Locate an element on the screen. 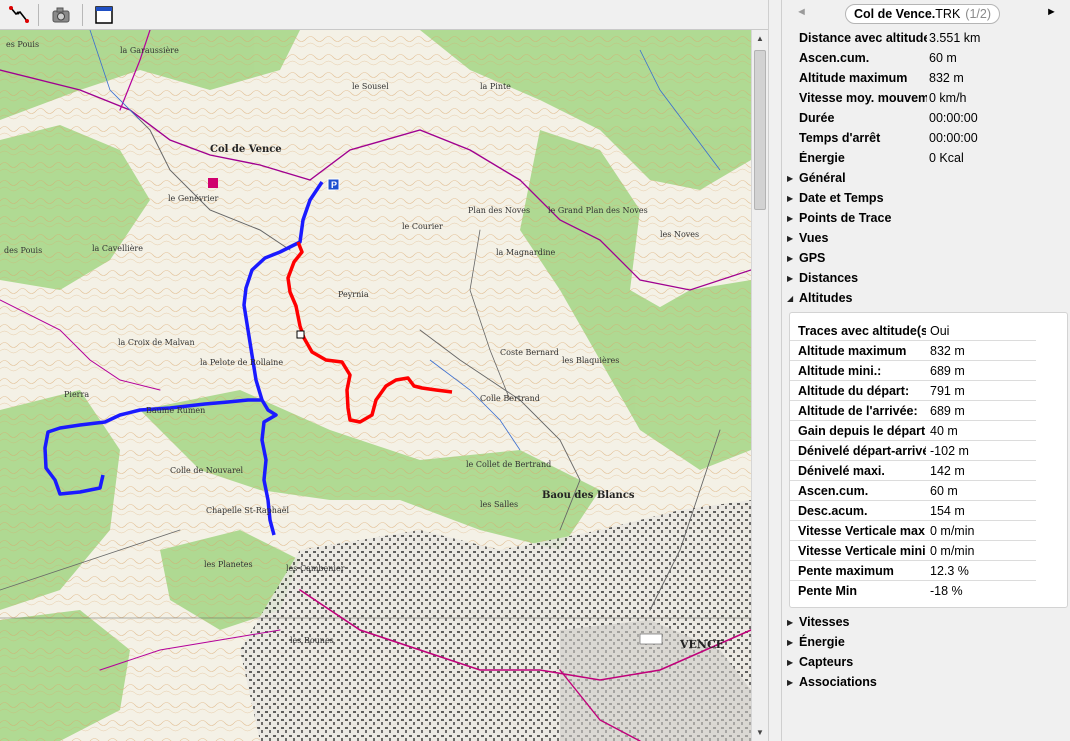 This screenshot has height=741, width=1070. previous-track-icon: ◄ is located at coordinates (801, 12).